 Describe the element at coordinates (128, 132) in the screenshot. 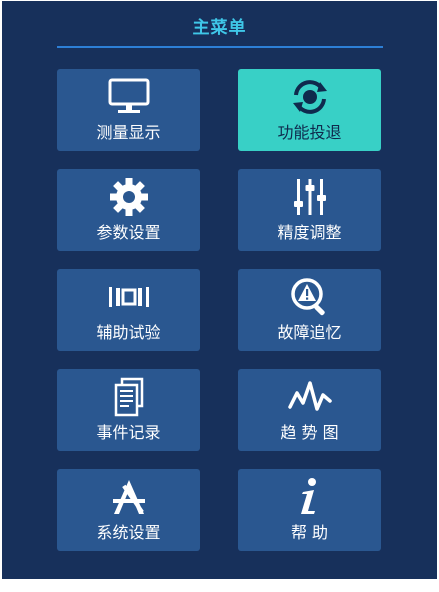

I see `menu-tile-label: 测量显示` at that location.